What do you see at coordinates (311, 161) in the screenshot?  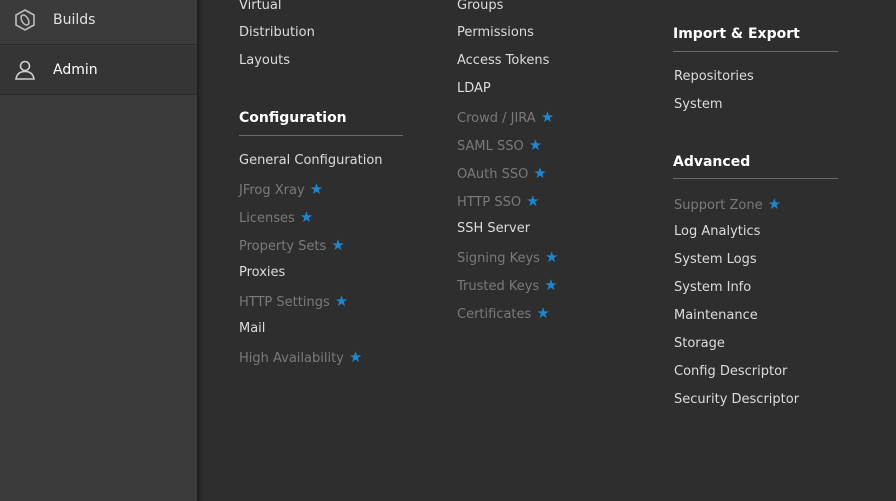 I see `menu-item-general-configuration: General Configuration` at bounding box center [311, 161].